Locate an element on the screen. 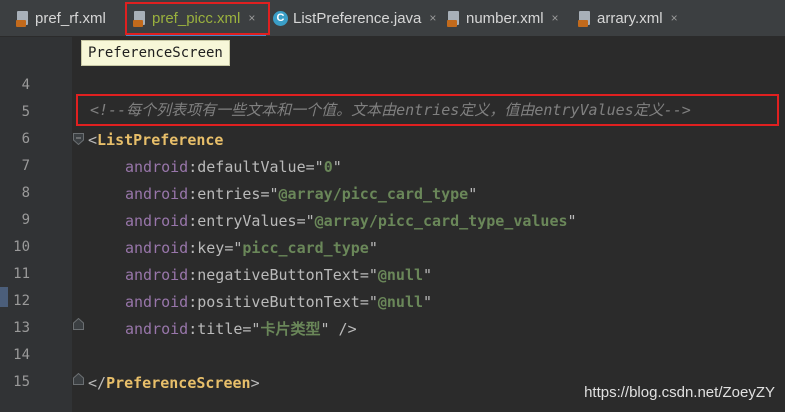  line-number: 13 is located at coordinates (21, 328).